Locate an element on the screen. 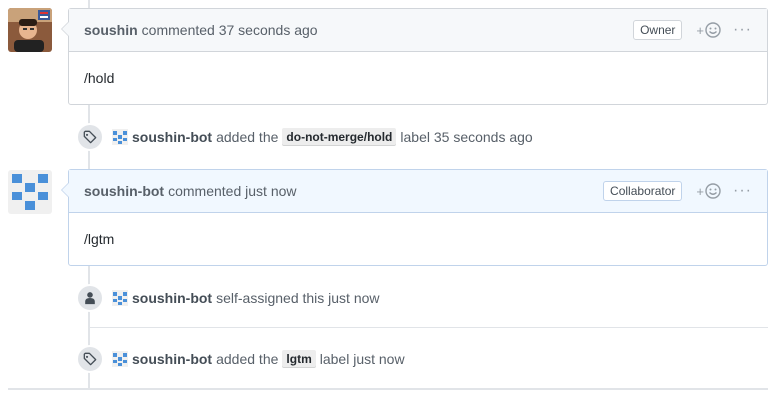  person-icon is located at coordinates (90, 298).